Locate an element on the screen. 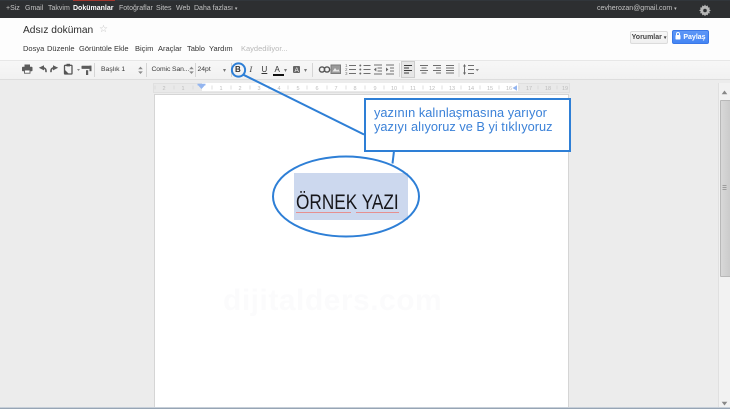 This screenshot has height=409, width=730. svg-text: 12 is located at coordinates (432, 89).